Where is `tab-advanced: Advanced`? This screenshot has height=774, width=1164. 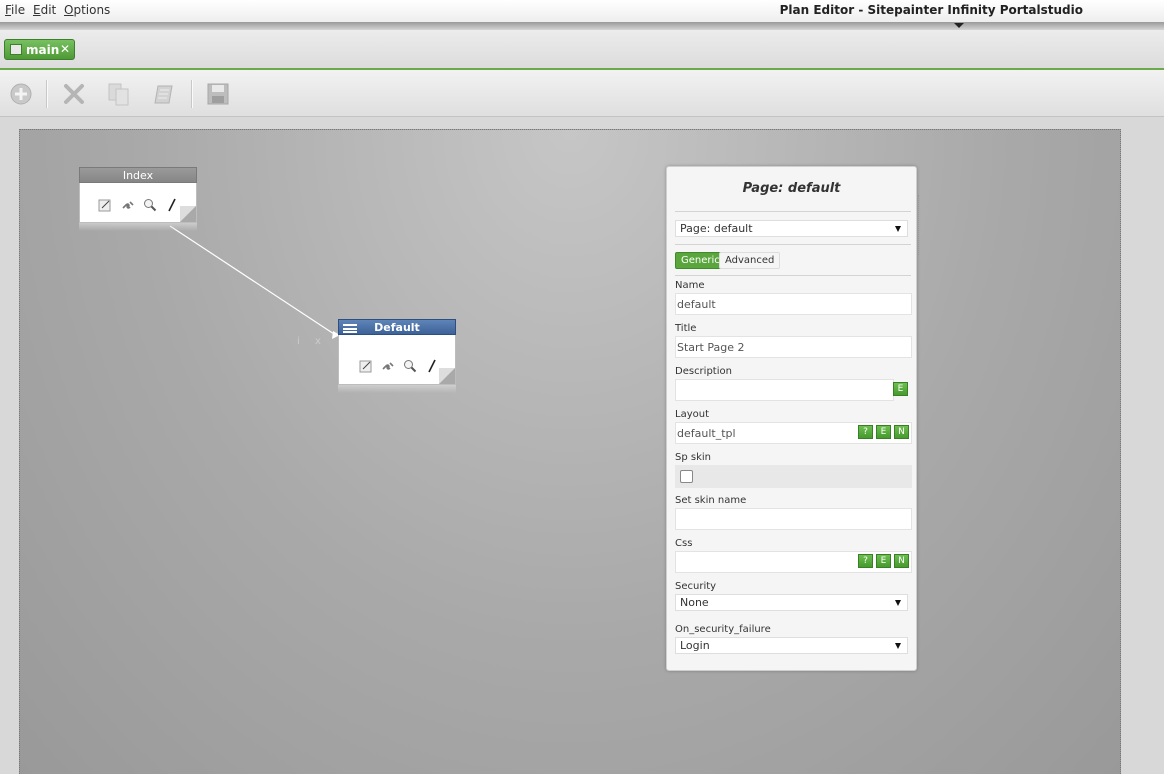 tab-advanced: Advanced is located at coordinates (750, 260).